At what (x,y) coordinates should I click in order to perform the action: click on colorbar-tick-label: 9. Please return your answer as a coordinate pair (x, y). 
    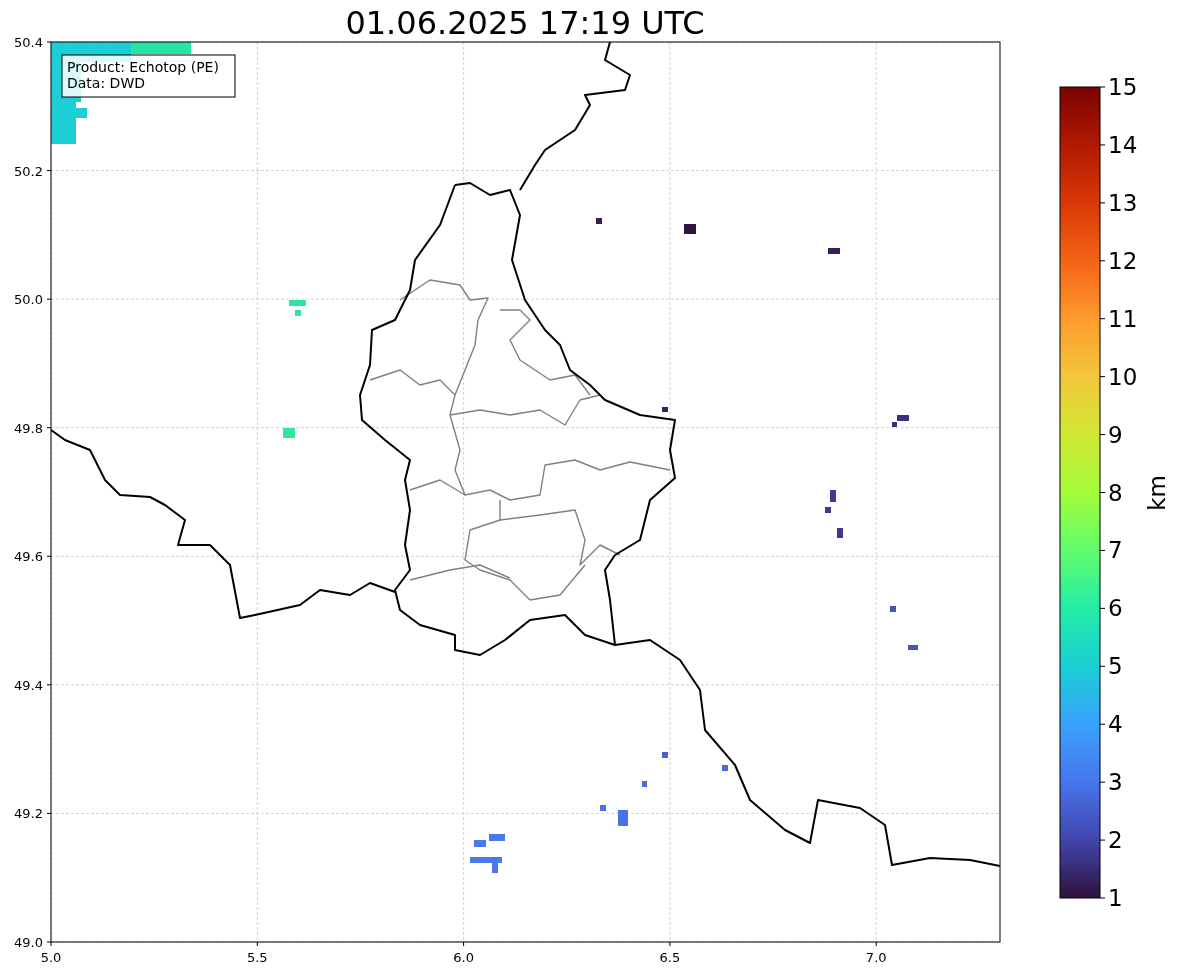
    Looking at the image, I should click on (1115, 434).